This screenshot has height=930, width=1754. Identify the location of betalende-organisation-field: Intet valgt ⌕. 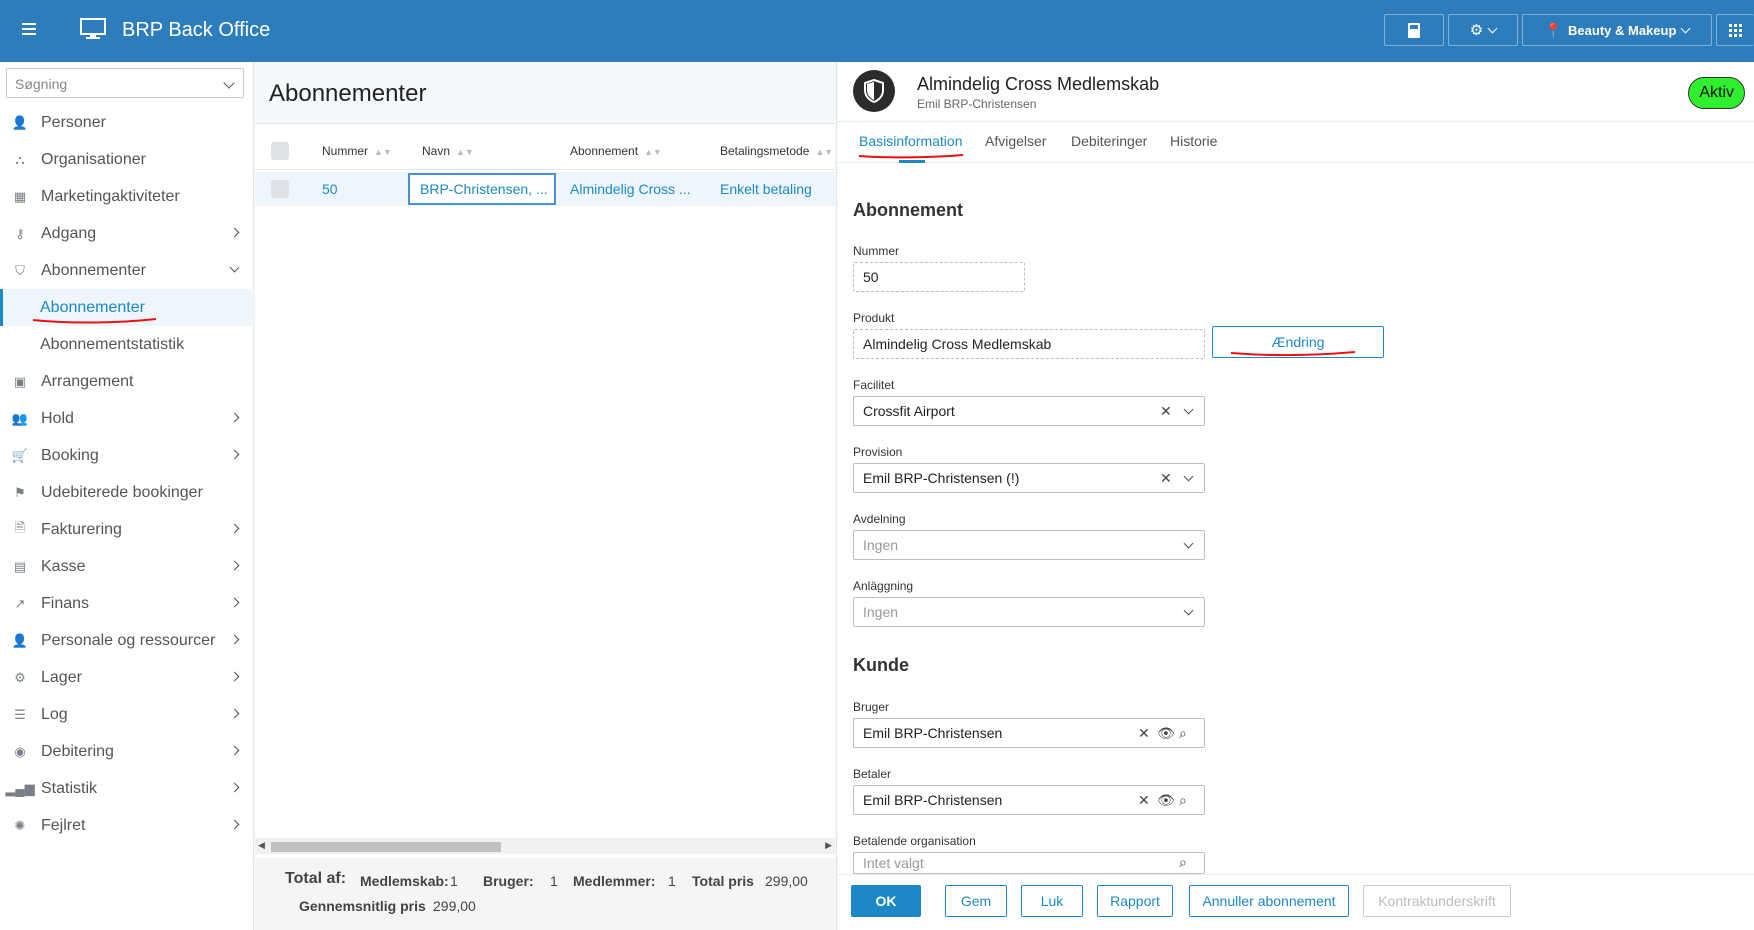
(1029, 863).